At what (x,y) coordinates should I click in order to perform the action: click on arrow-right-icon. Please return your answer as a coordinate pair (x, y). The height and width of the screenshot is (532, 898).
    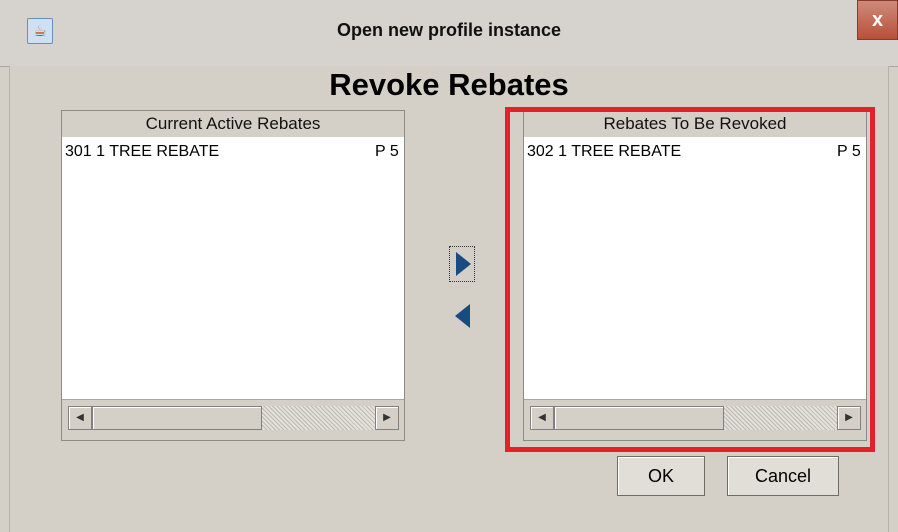
    Looking at the image, I should click on (462, 264).